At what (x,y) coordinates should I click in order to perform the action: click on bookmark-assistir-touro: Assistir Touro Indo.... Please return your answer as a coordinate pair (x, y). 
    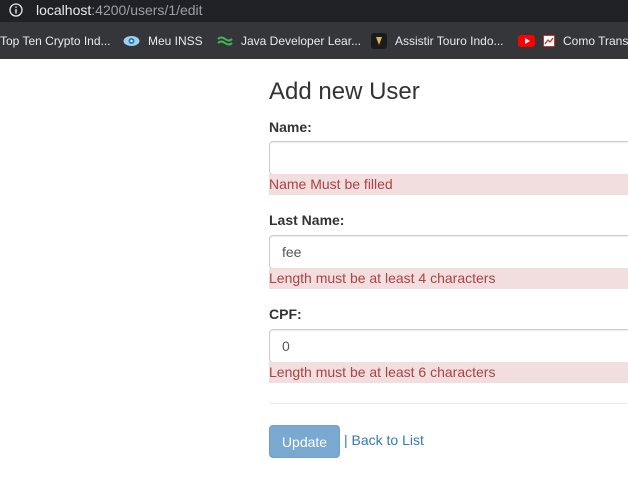
    Looking at the image, I should click on (437, 40).